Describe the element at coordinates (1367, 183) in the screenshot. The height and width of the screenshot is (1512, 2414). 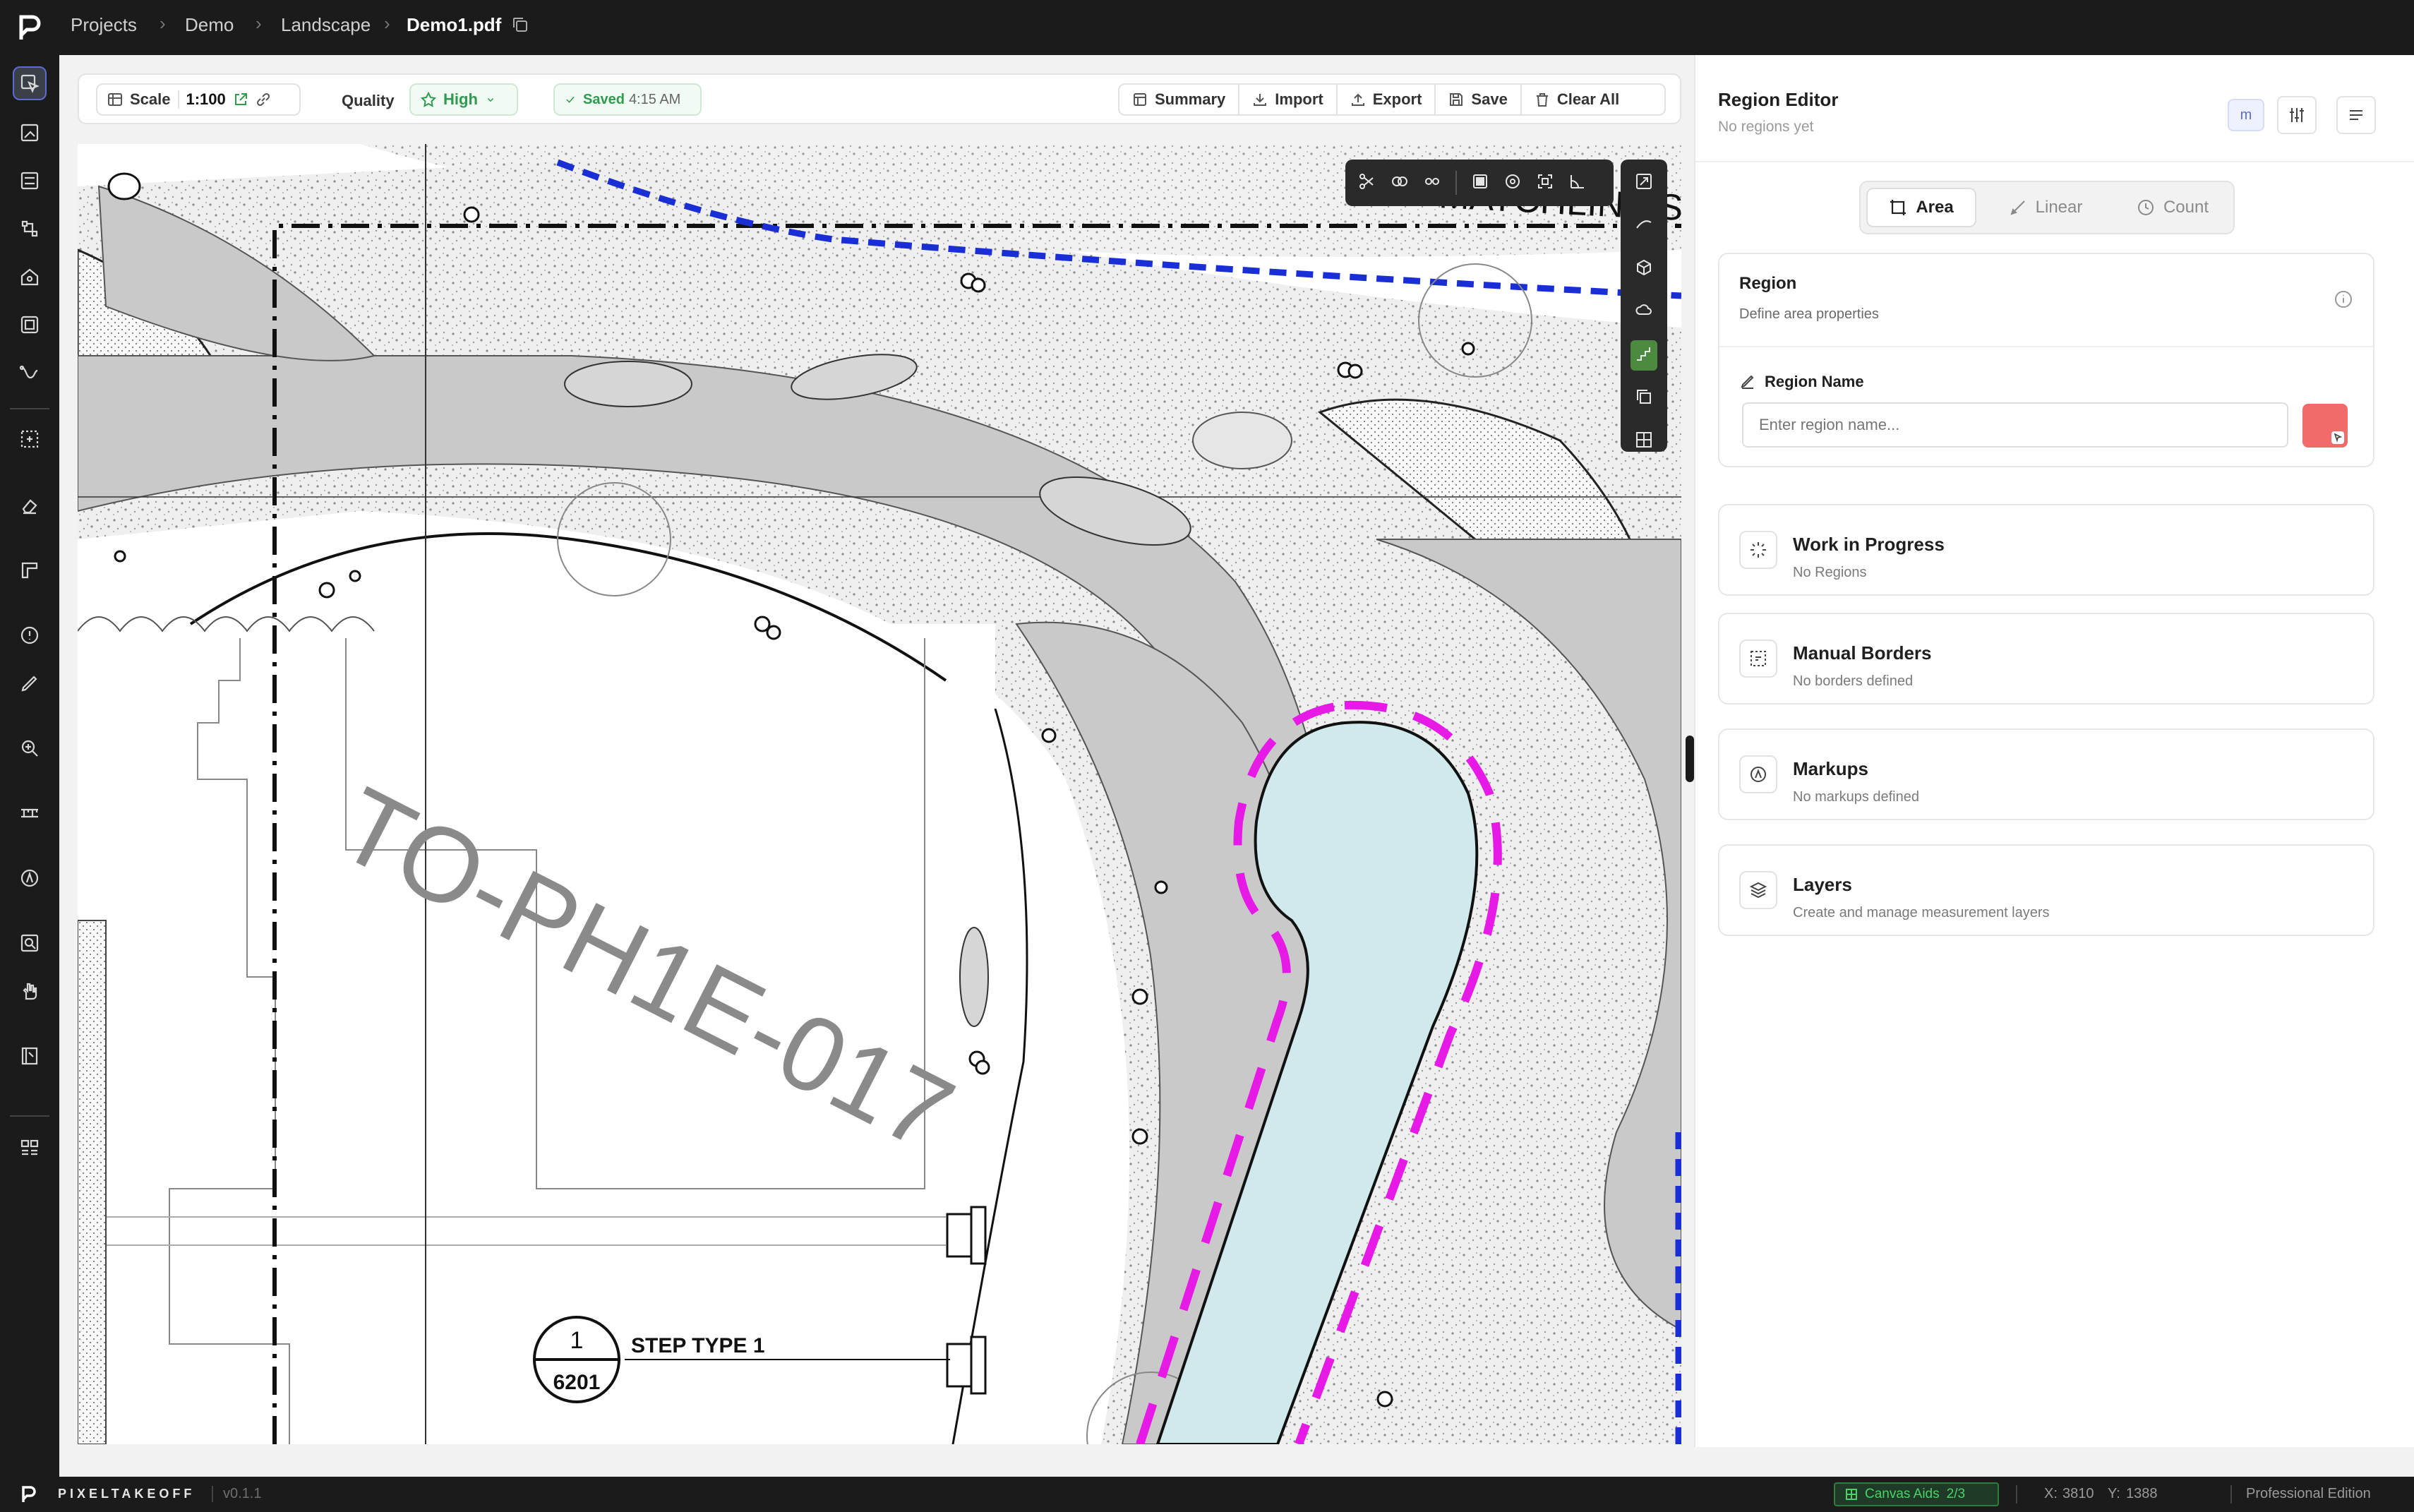
I see `split-icon` at that location.